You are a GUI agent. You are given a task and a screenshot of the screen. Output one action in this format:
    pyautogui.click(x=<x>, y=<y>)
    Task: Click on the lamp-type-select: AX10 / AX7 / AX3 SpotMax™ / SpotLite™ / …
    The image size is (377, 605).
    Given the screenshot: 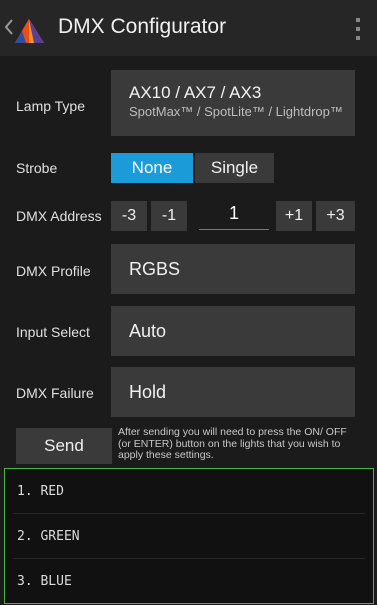 What is the action you would take?
    pyautogui.click(x=233, y=103)
    